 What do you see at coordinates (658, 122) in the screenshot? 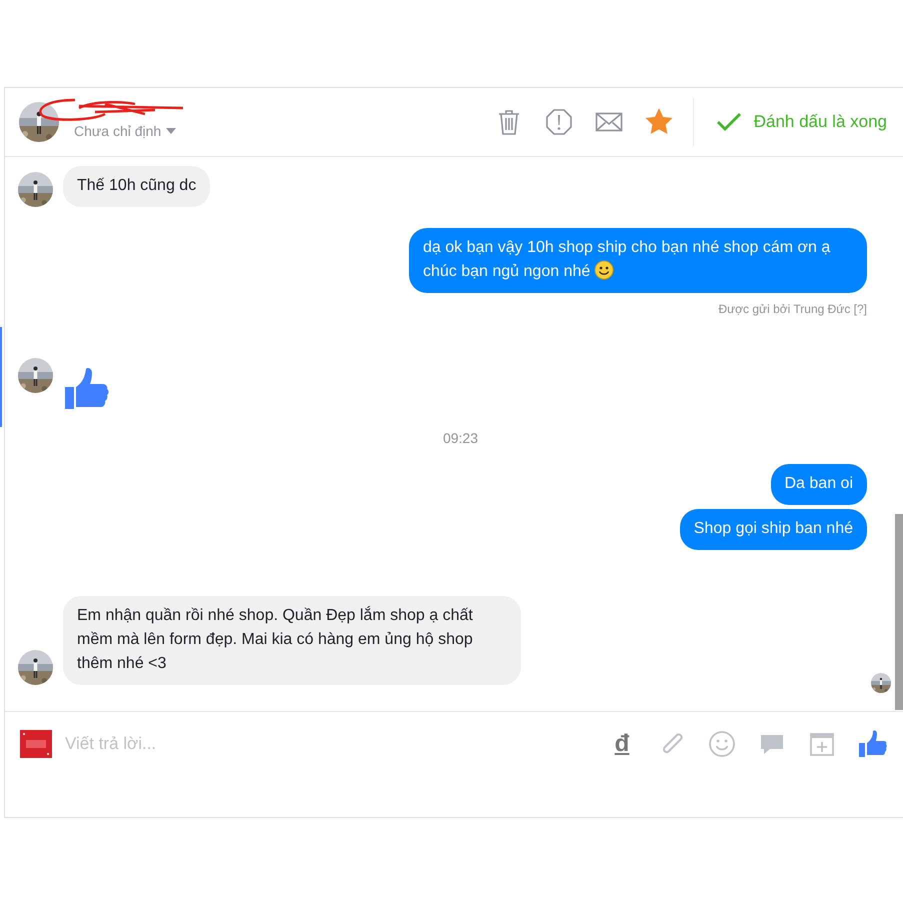
I see `star-icon` at bounding box center [658, 122].